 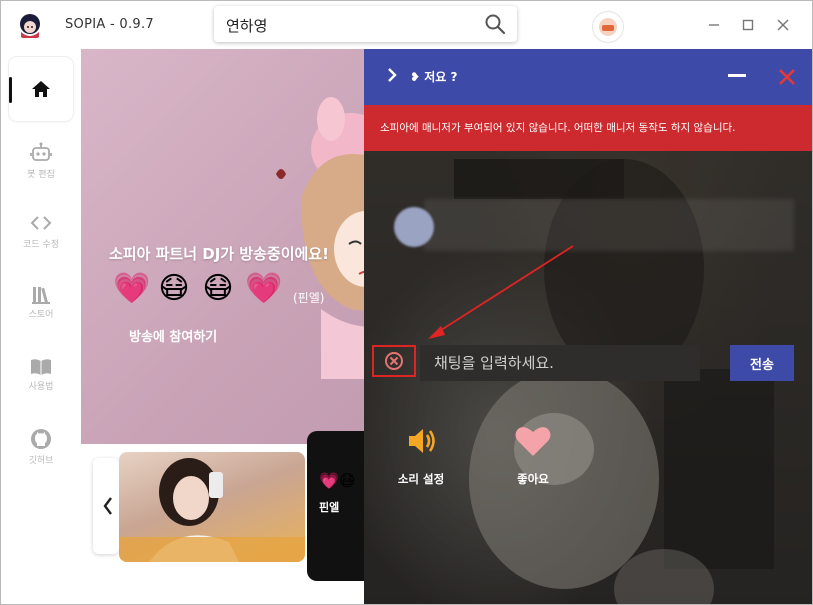 I want to click on thumbnail-image, so click(x=212, y=510).